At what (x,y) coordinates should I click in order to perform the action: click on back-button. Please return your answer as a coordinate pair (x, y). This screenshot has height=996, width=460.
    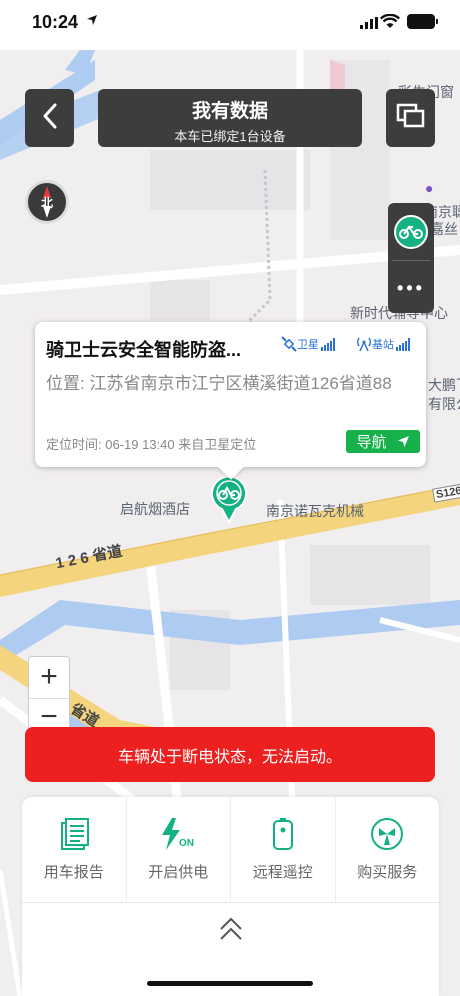
    Looking at the image, I should click on (49, 118).